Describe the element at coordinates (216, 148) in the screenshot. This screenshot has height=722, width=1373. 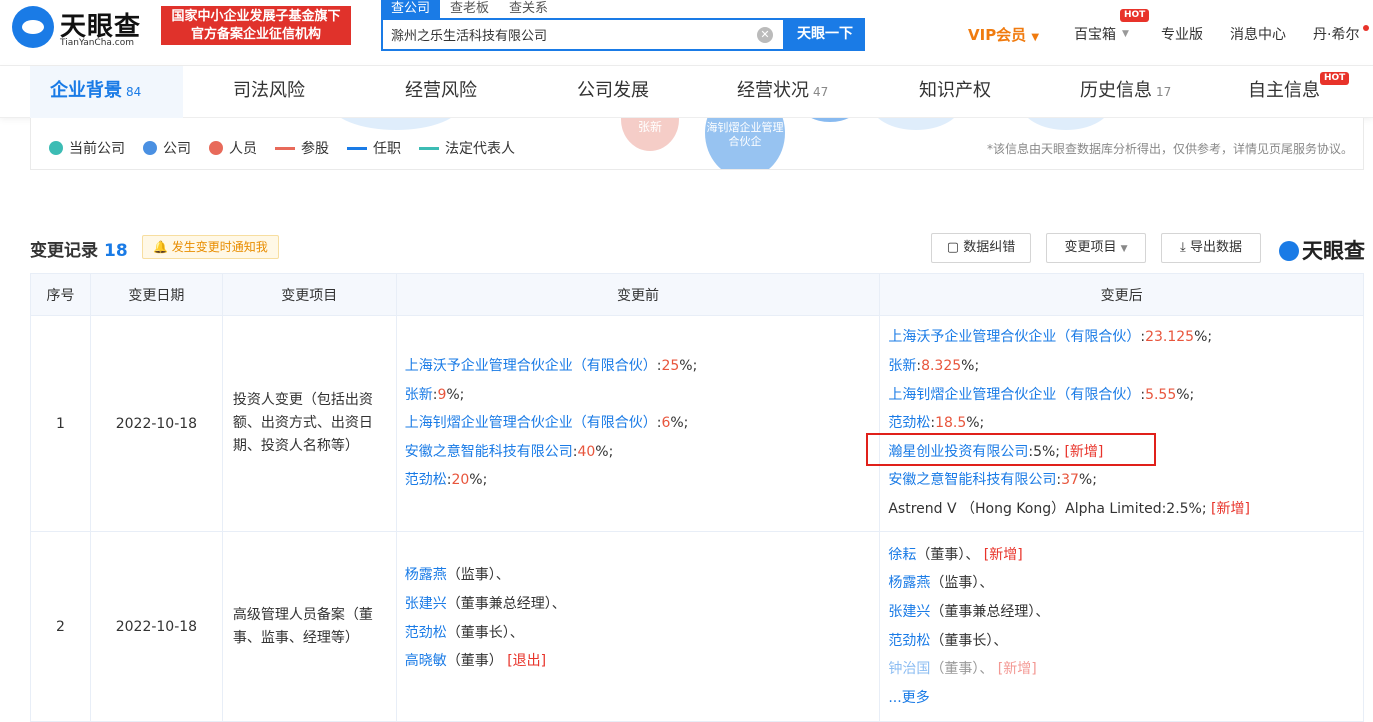
I see `person-dot-icon` at that location.